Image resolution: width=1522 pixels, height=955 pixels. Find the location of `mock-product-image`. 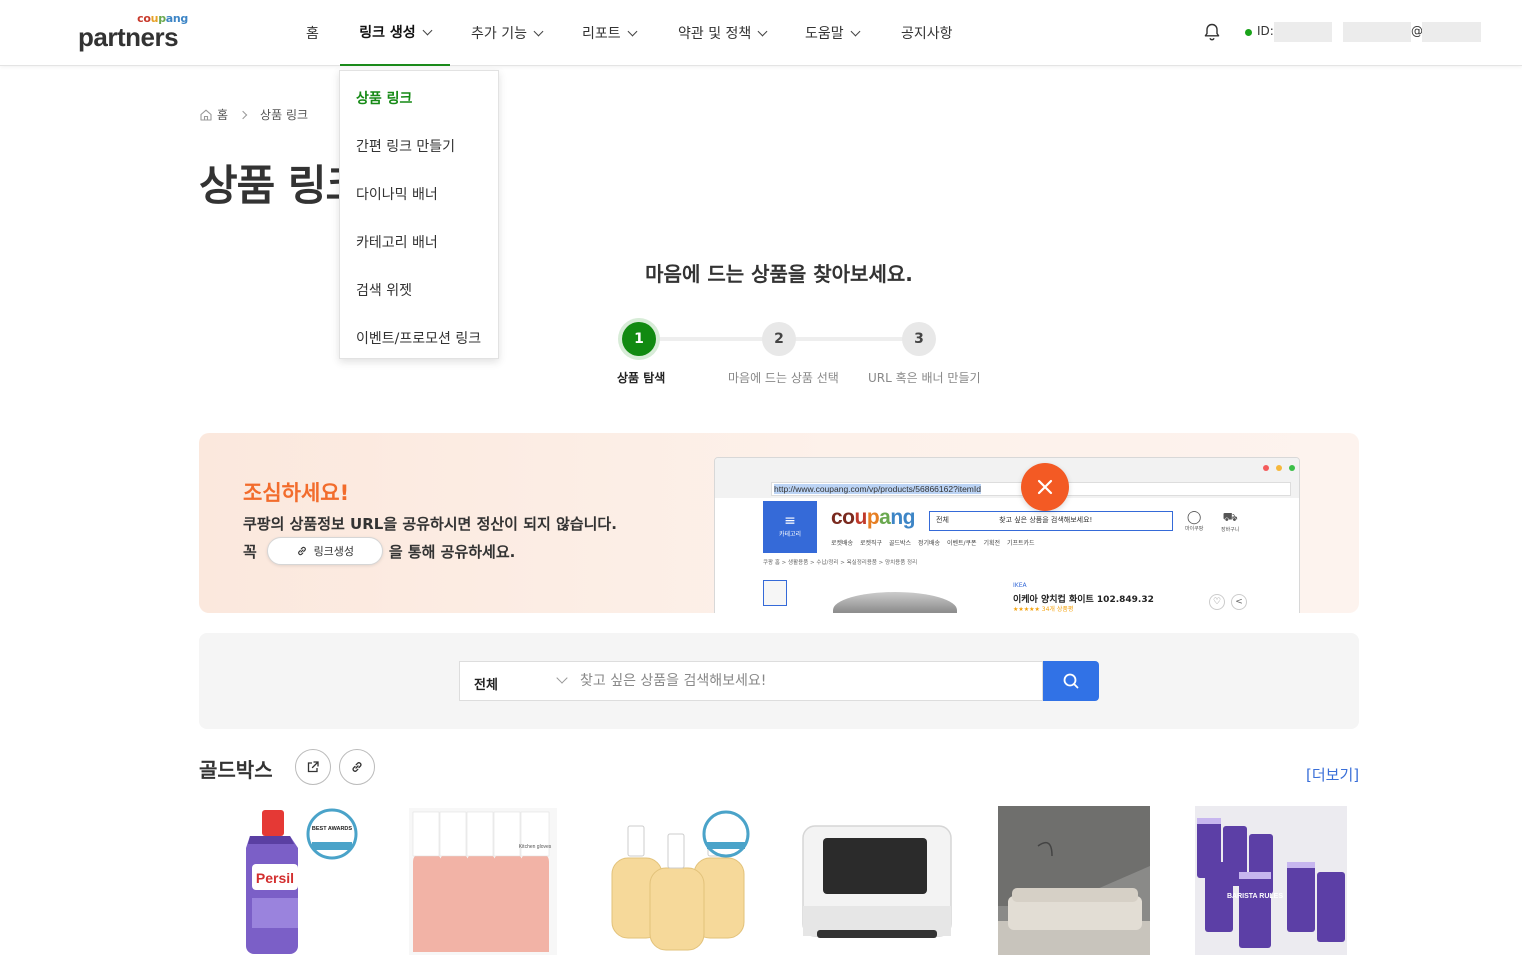

mock-product-image is located at coordinates (895, 602).